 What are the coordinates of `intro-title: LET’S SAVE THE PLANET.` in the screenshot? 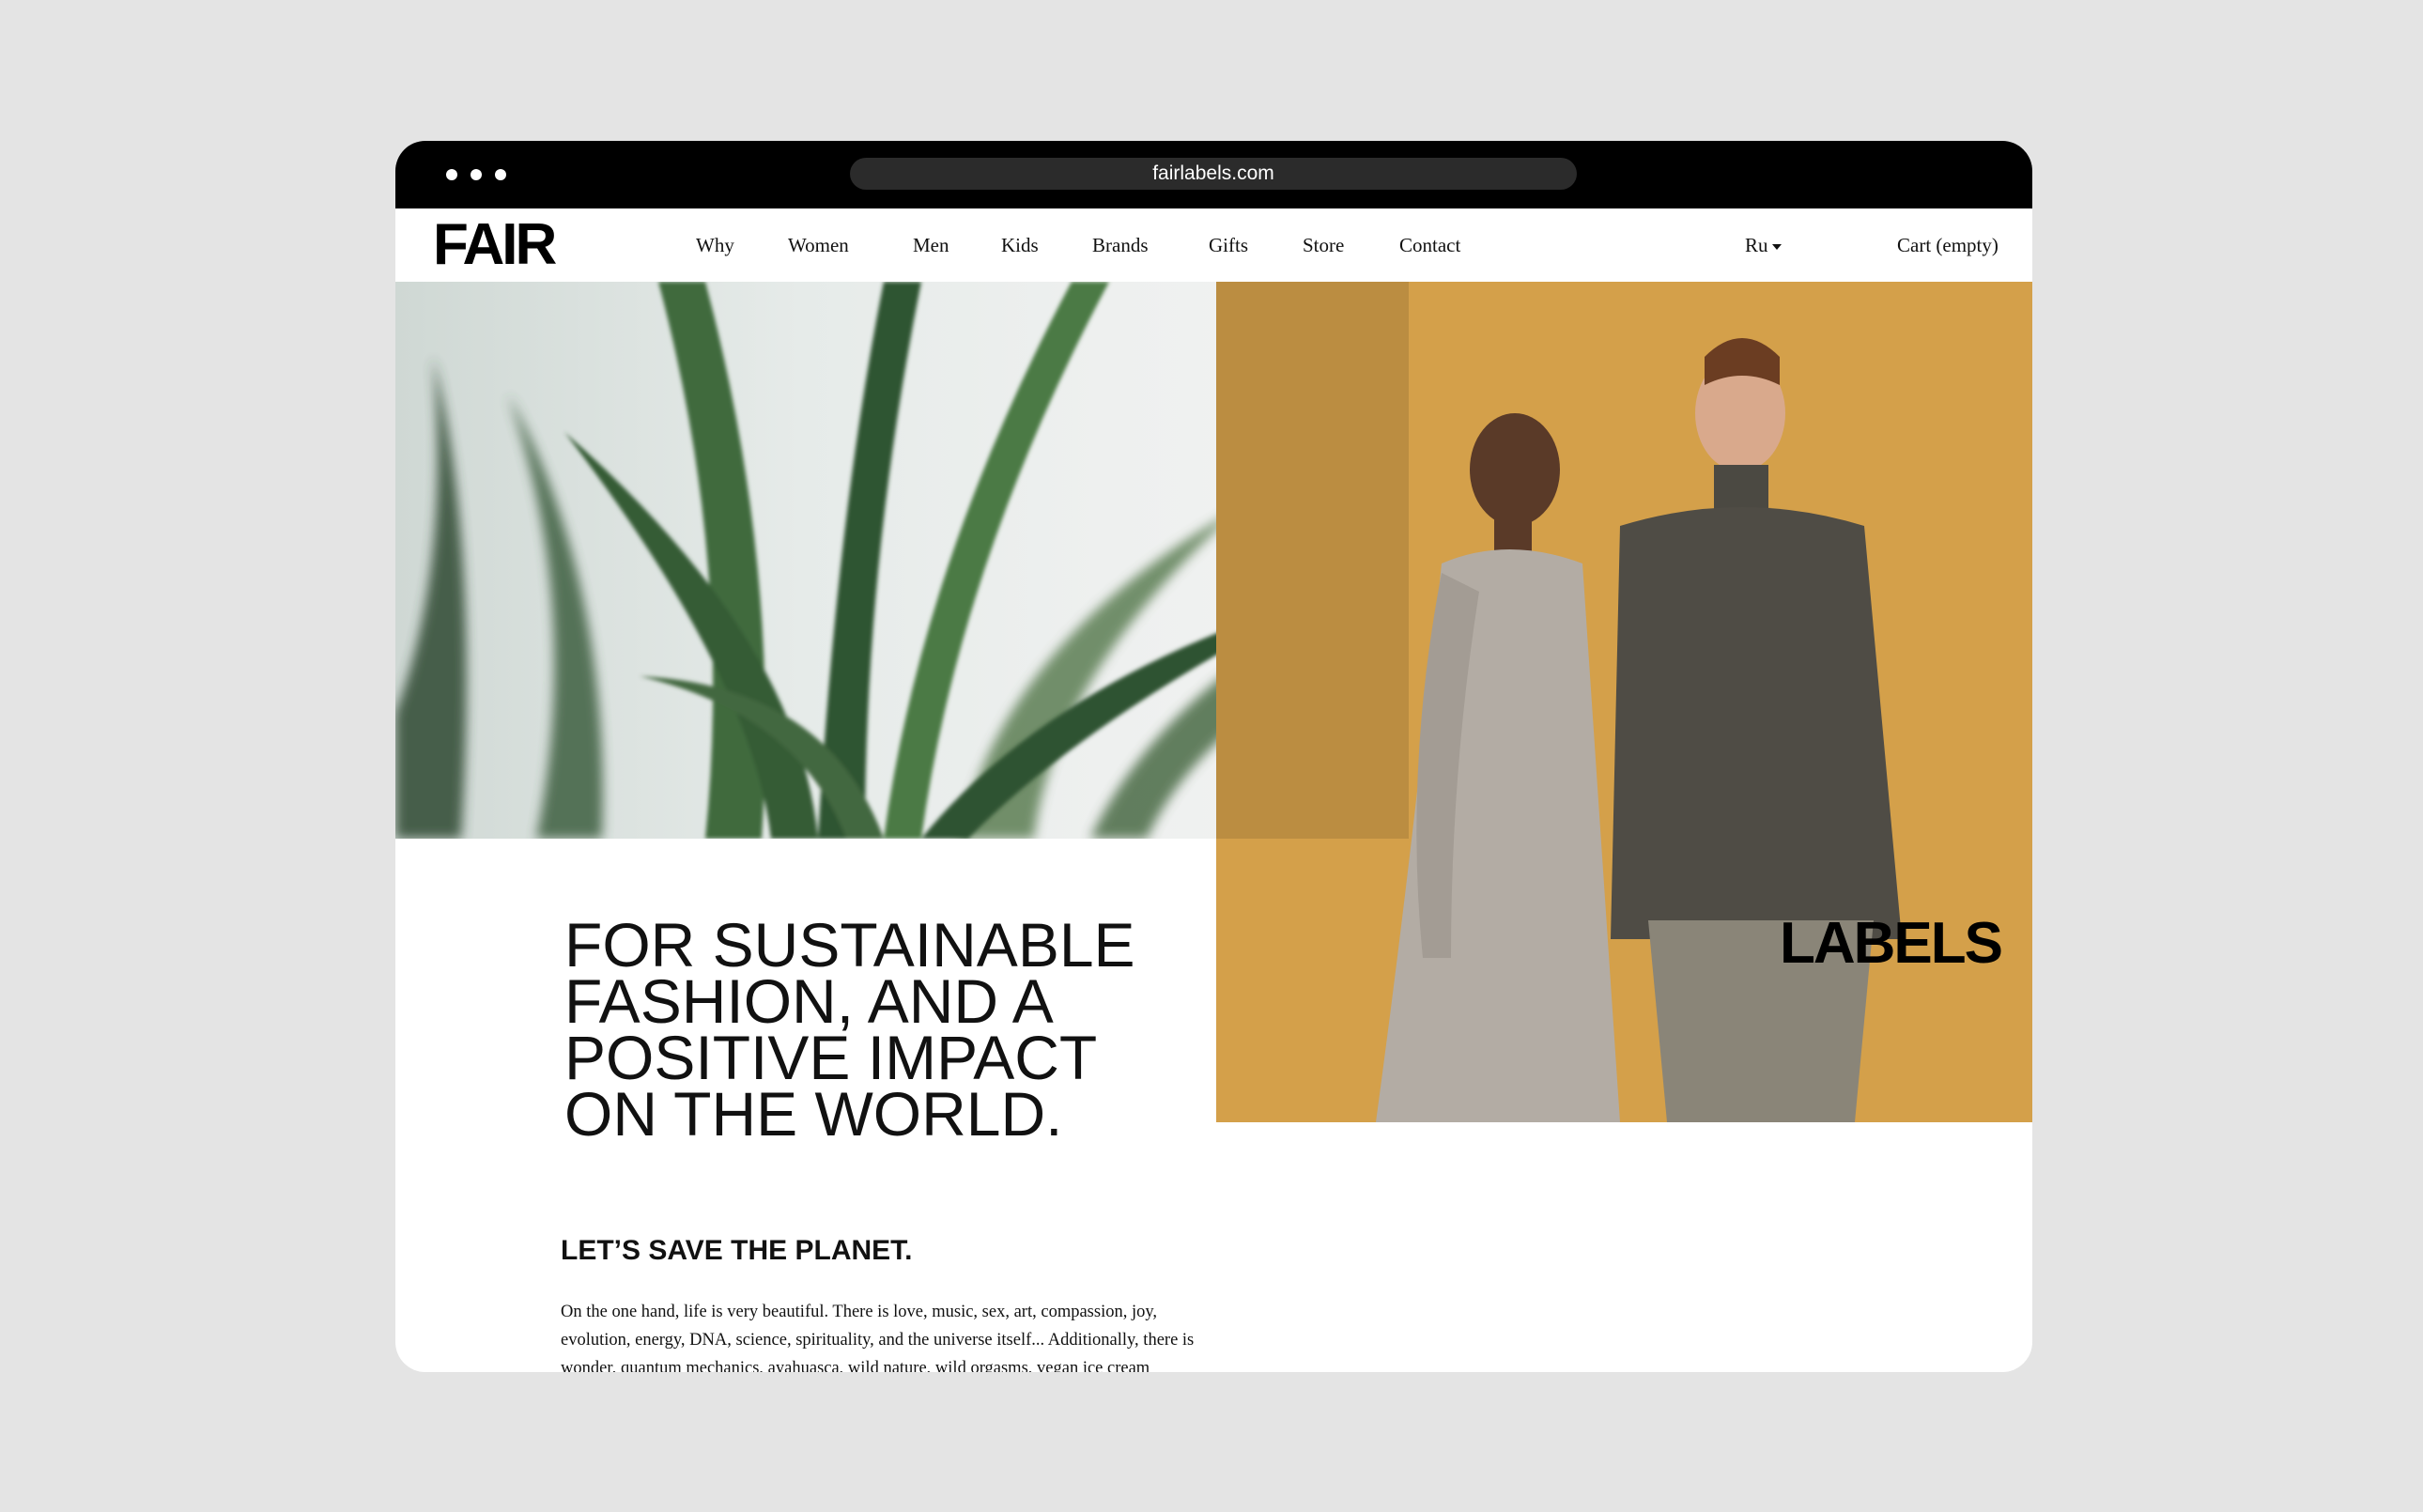 It's located at (737, 1251).